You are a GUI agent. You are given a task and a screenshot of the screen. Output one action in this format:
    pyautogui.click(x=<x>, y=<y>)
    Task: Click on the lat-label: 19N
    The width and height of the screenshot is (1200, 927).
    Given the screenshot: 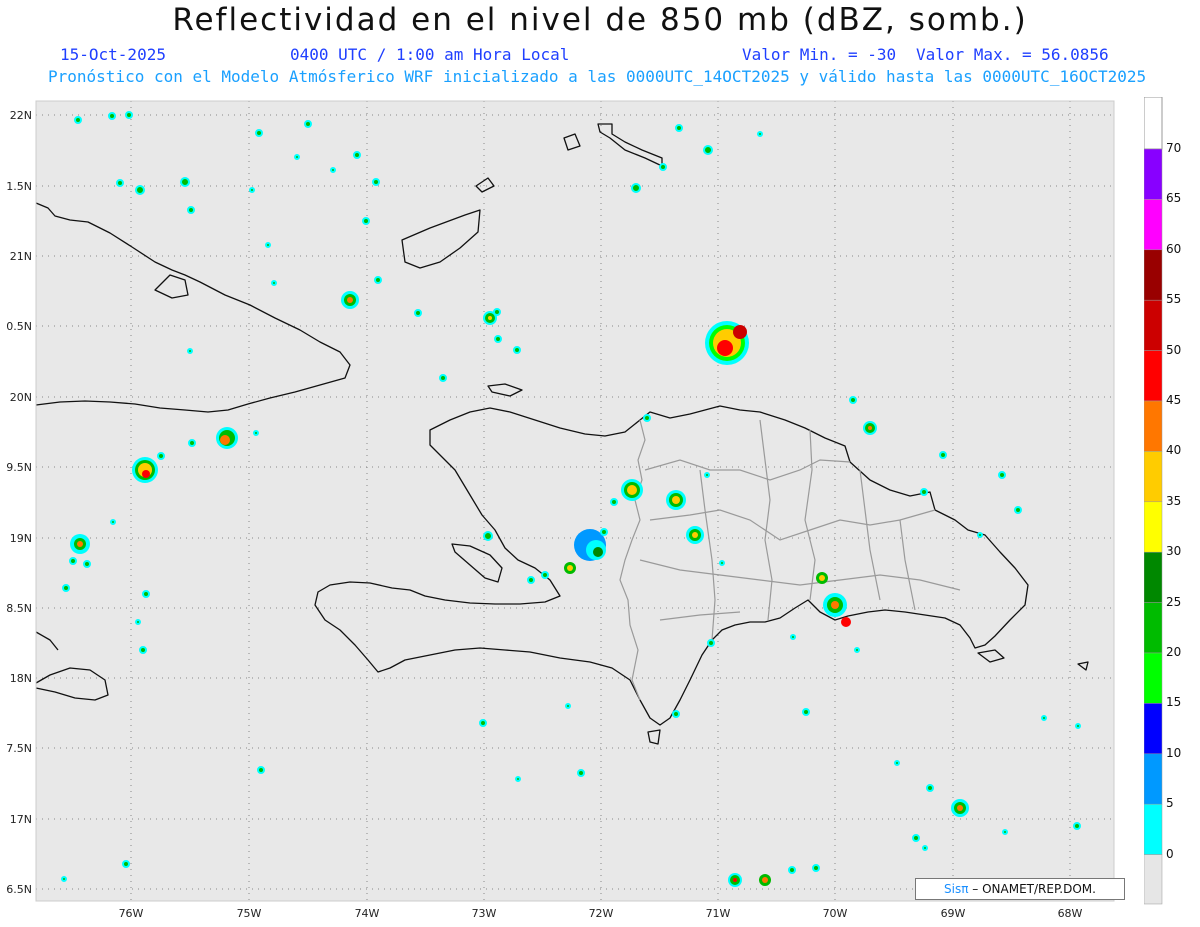 What is the action you would take?
    pyautogui.click(x=20, y=538)
    